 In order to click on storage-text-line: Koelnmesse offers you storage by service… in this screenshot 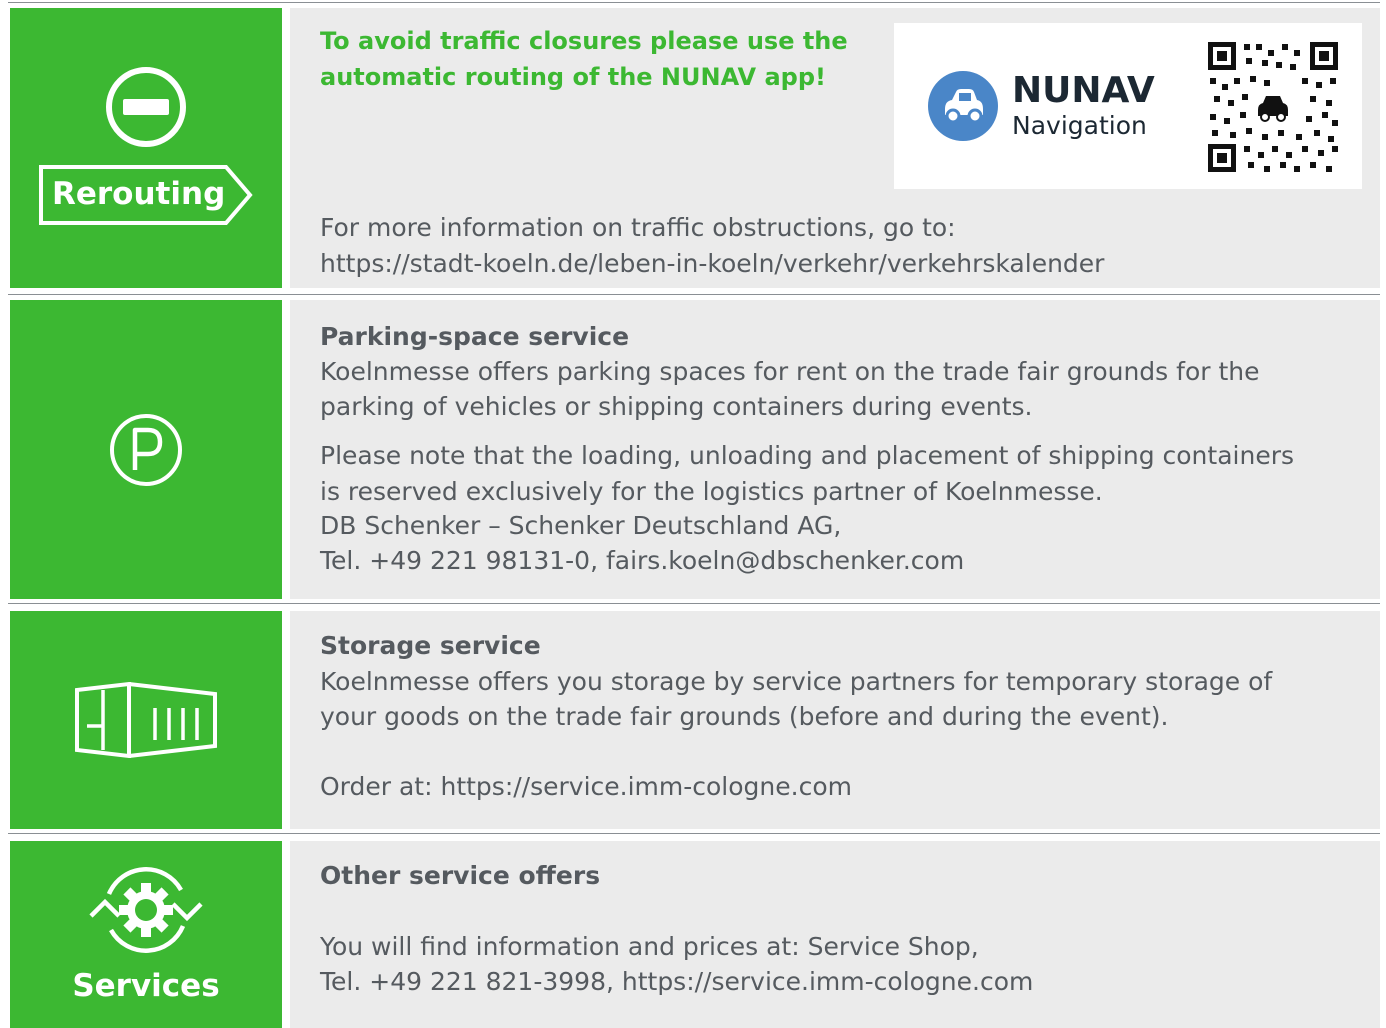, I will do `click(796, 681)`.